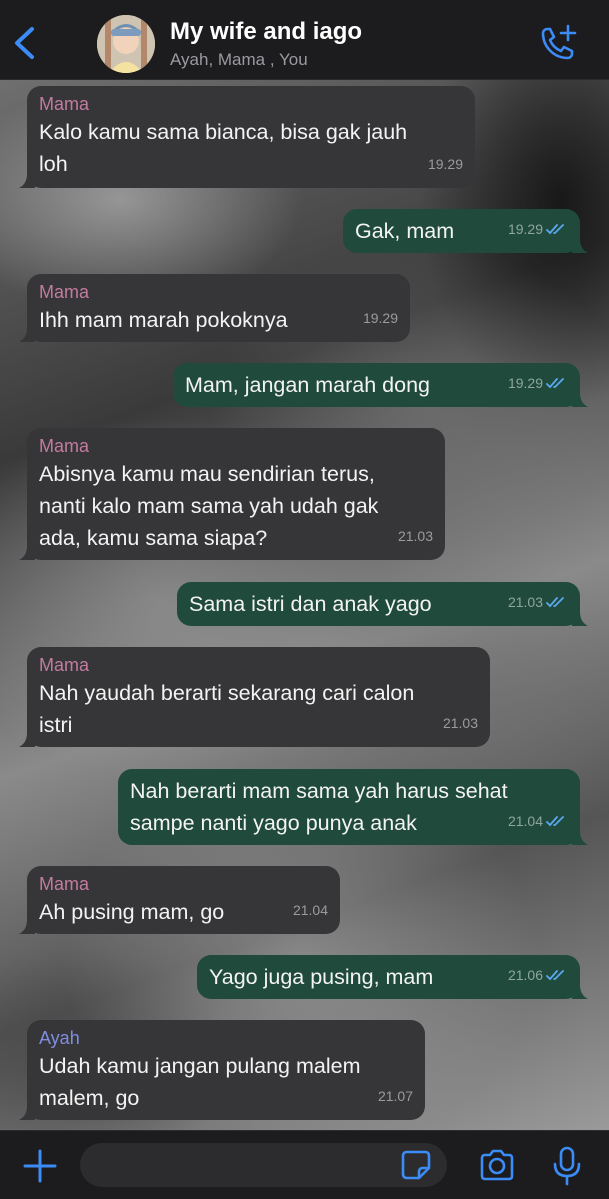 This screenshot has height=1199, width=609. I want to click on message-line: loh, so click(53, 164).